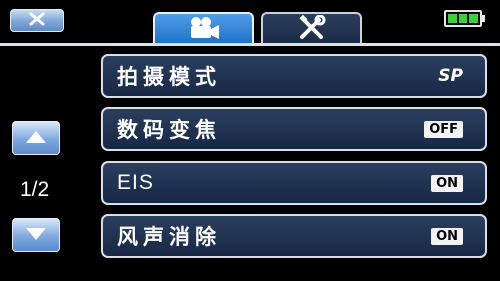 Image resolution: width=500 pixels, height=281 pixels. I want to click on menu-item-label: 拍摄模式, so click(169, 77).